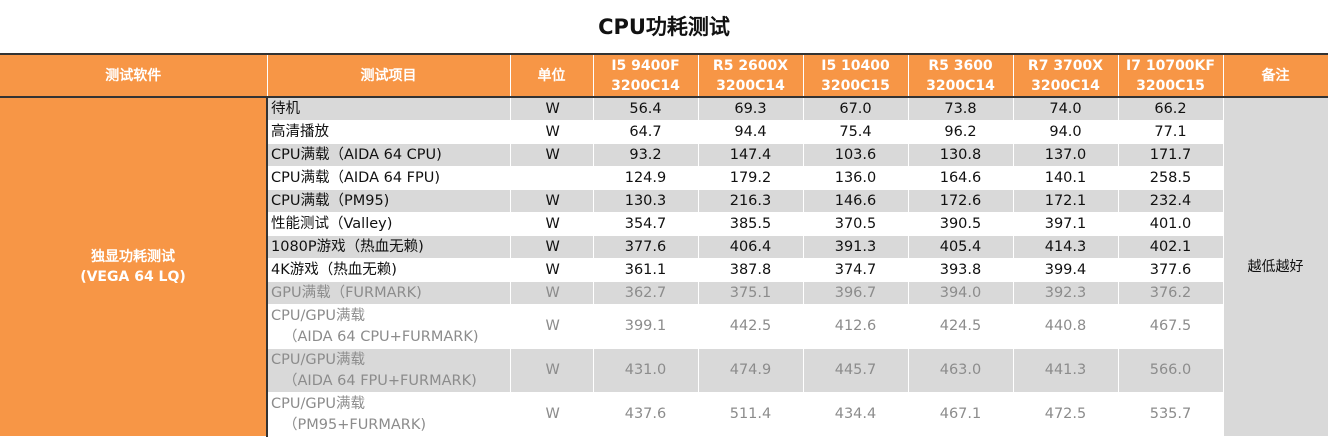 The height and width of the screenshot is (437, 1328). What do you see at coordinates (961, 76) in the screenshot?
I see `header-cpu: R5 3600 3200C14` at bounding box center [961, 76].